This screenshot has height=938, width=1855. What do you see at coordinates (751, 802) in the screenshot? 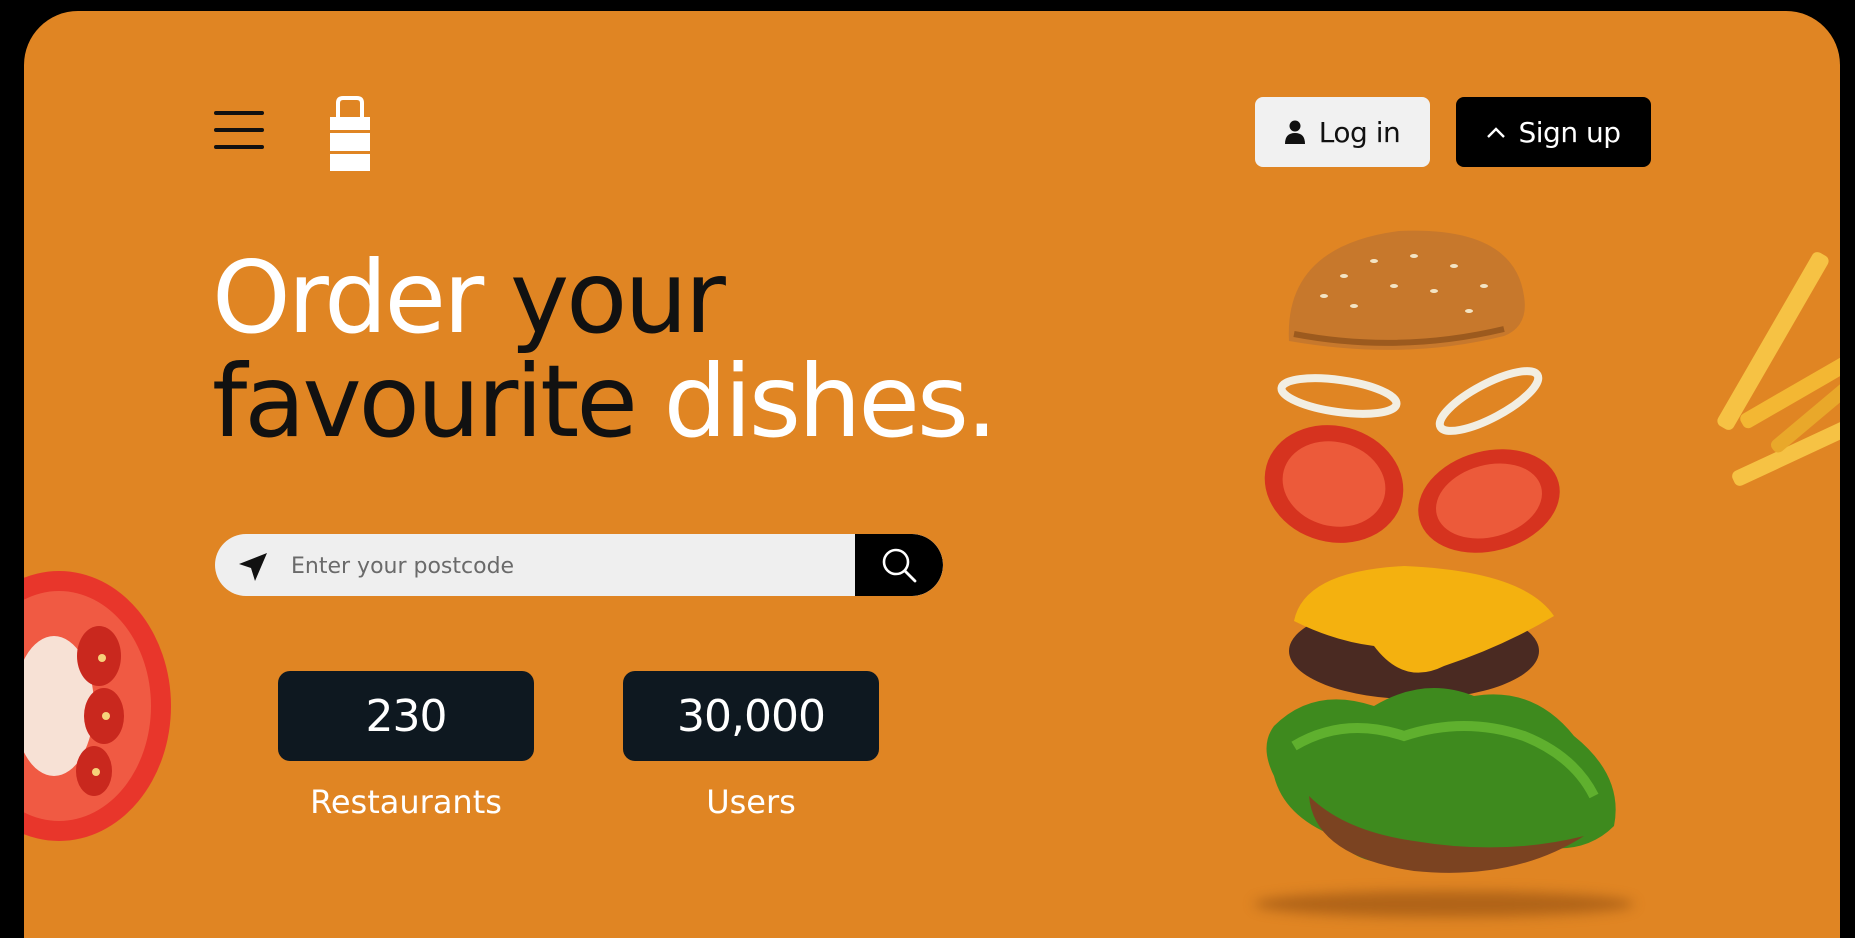
I see `stat-users-label: Users` at bounding box center [751, 802].